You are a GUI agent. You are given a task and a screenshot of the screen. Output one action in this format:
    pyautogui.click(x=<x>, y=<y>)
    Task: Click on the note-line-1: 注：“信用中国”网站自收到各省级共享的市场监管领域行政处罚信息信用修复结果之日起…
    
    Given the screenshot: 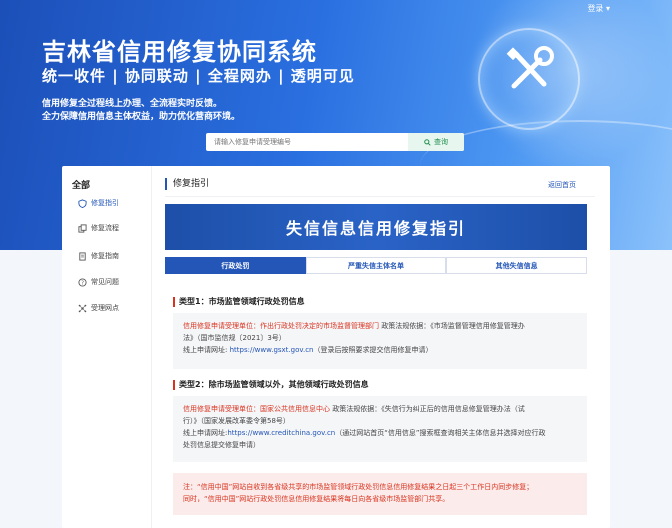 What is the action you would take?
    pyautogui.click(x=358, y=487)
    